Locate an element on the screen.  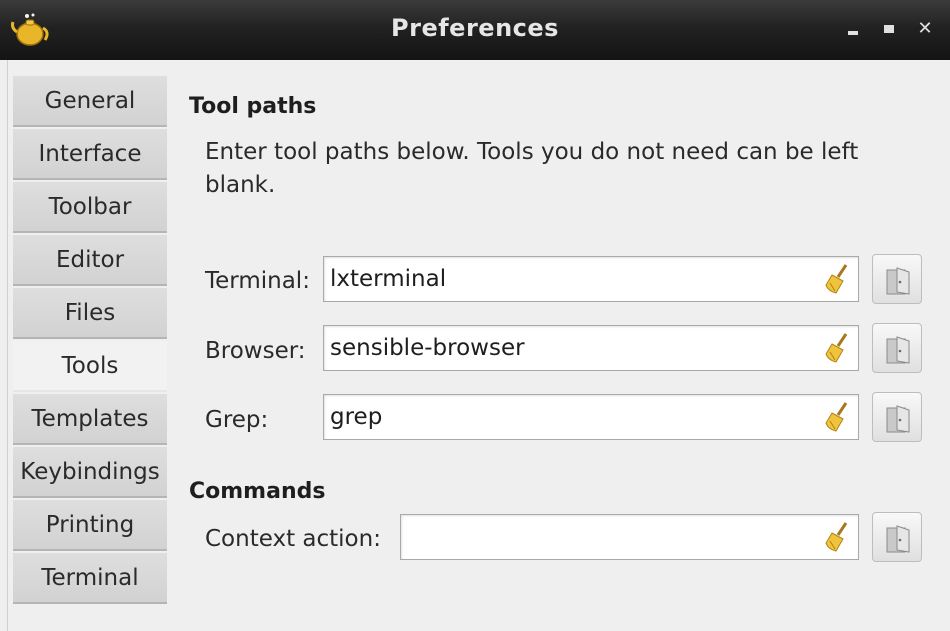
tab-tools: Tools is located at coordinates (90, 366).